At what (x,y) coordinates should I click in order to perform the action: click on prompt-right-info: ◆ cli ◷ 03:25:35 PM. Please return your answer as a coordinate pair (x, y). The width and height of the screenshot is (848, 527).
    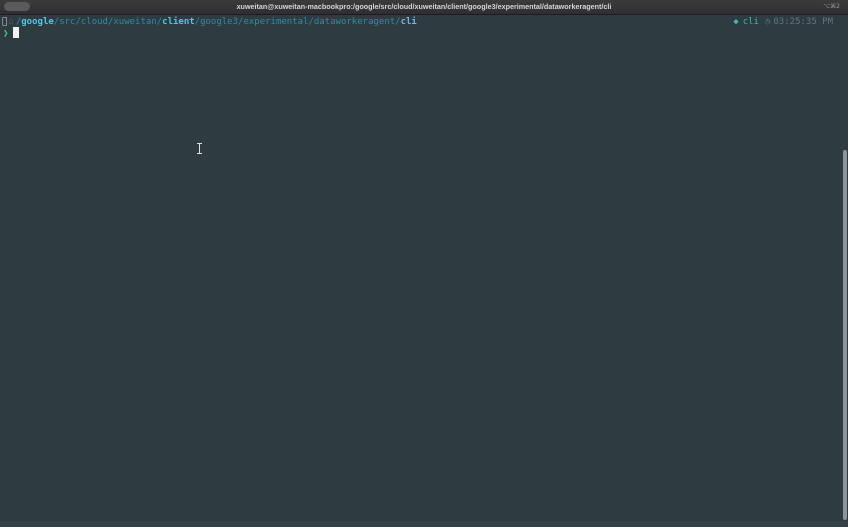
    Looking at the image, I should click on (783, 22).